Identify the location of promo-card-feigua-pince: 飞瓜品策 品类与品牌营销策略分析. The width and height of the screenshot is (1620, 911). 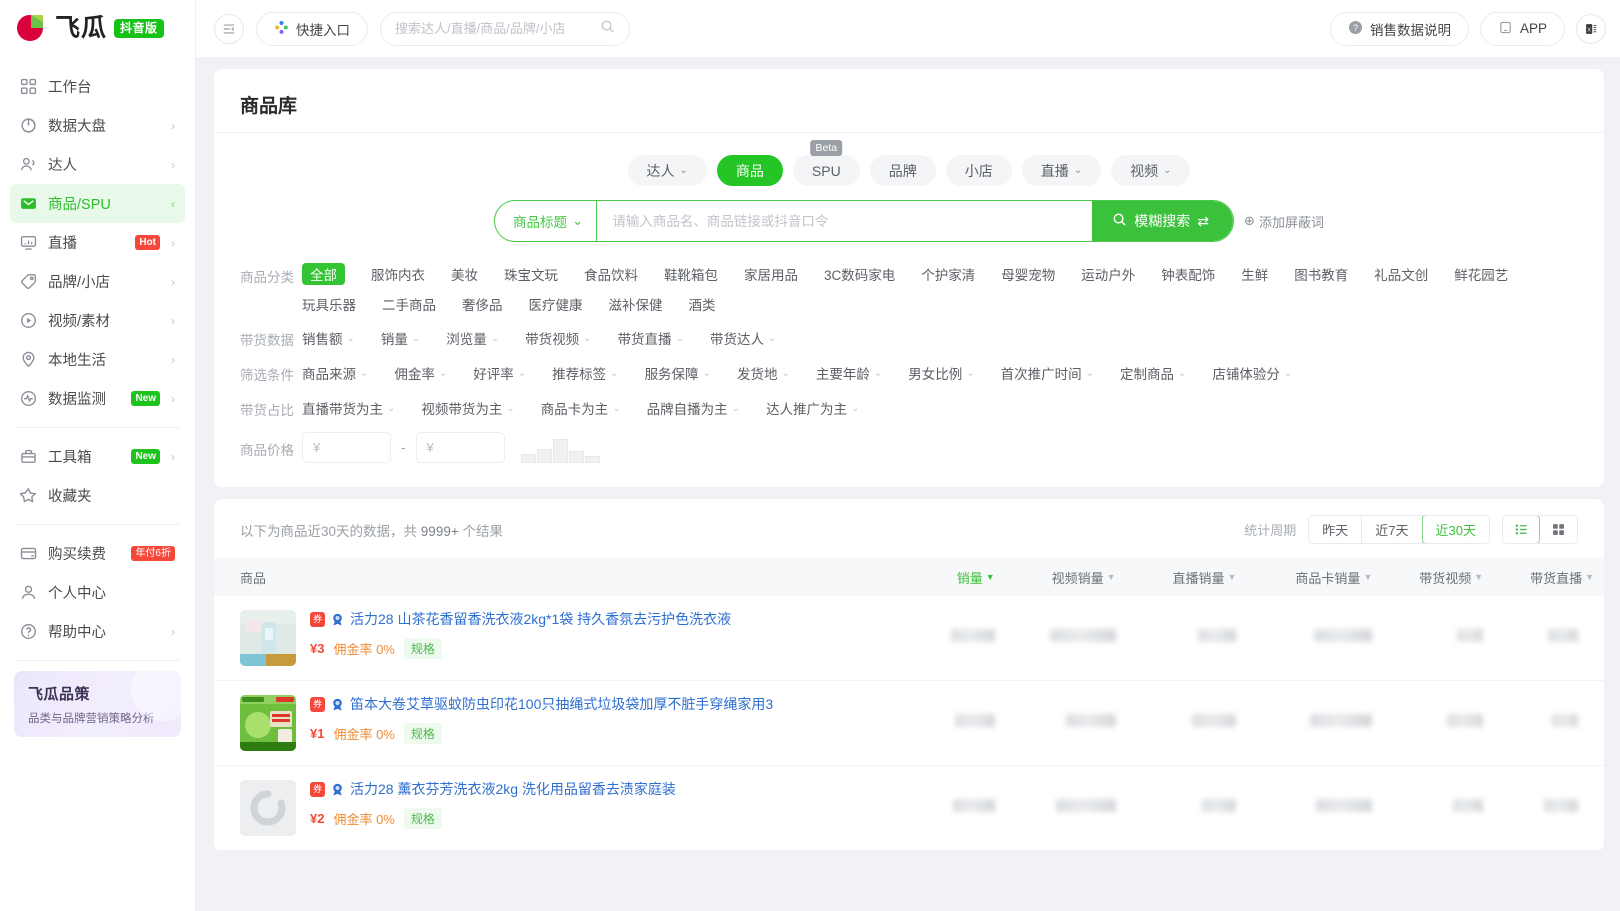
(97, 704).